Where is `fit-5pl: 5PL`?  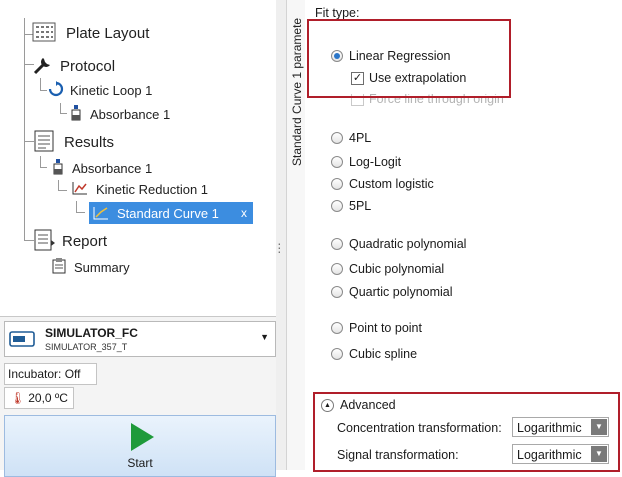 fit-5pl: 5PL is located at coordinates (351, 206).